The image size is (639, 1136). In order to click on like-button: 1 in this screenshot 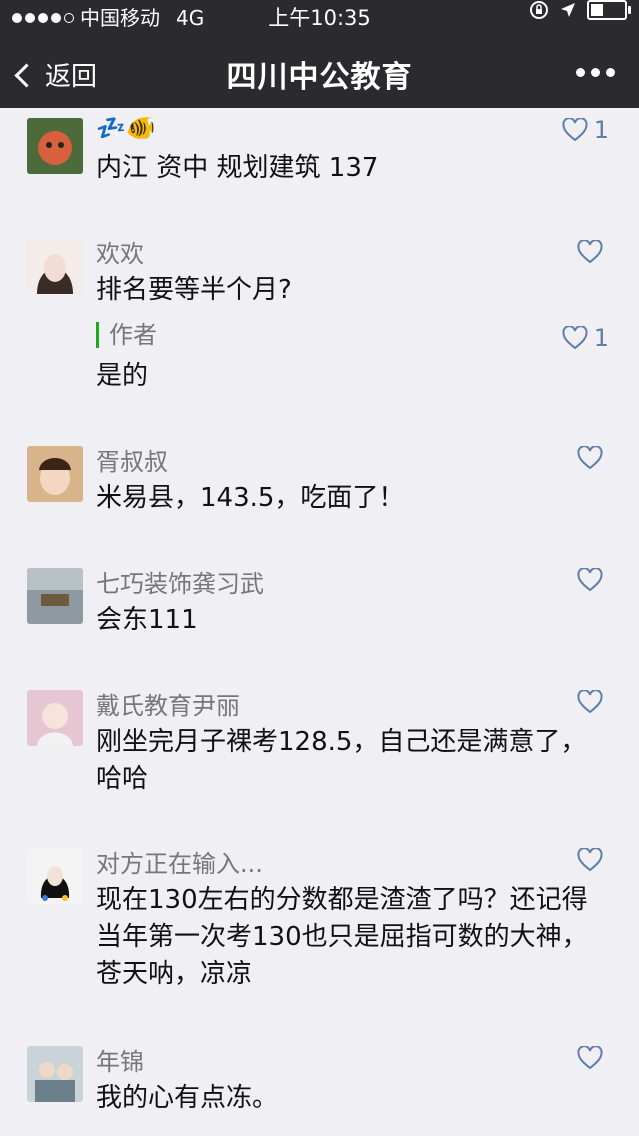, I will do `click(585, 130)`.